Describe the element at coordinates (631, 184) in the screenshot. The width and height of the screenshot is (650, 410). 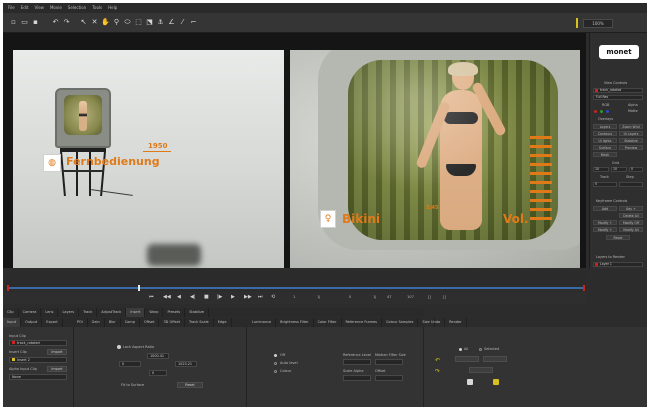
I see `step-slider` at that location.